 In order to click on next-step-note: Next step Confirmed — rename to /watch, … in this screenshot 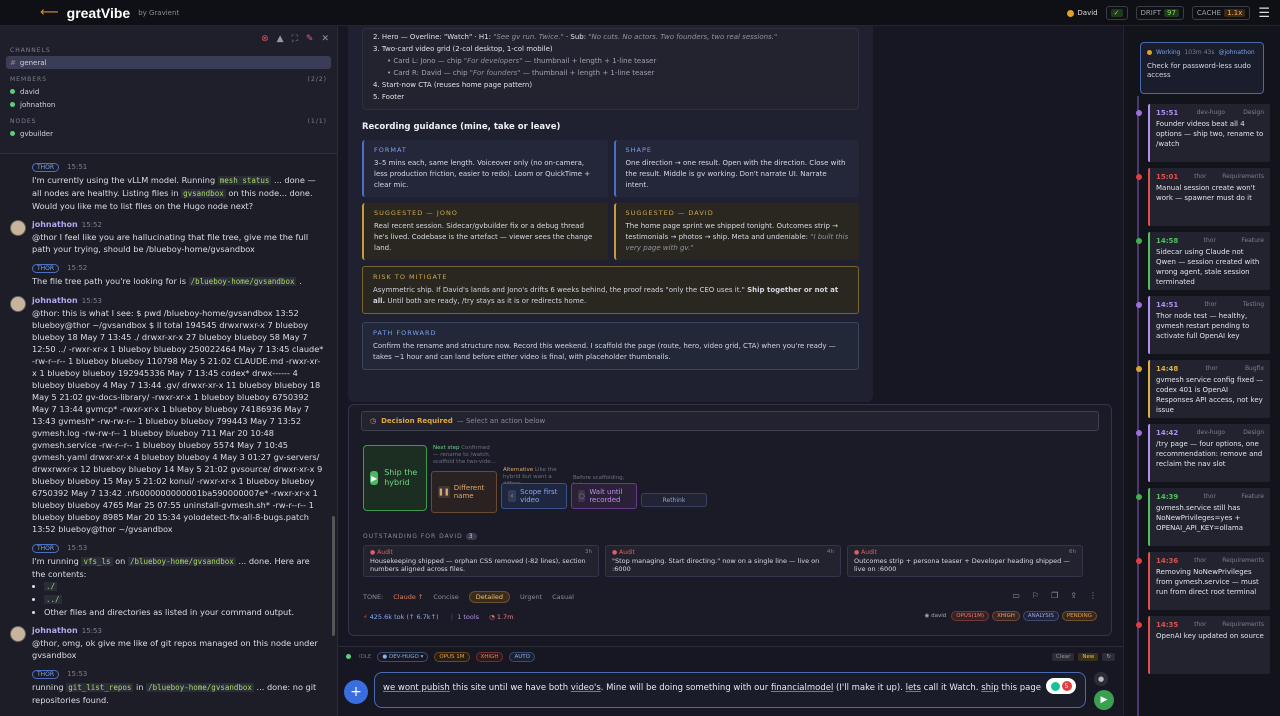, I will do `click(464, 455)`.